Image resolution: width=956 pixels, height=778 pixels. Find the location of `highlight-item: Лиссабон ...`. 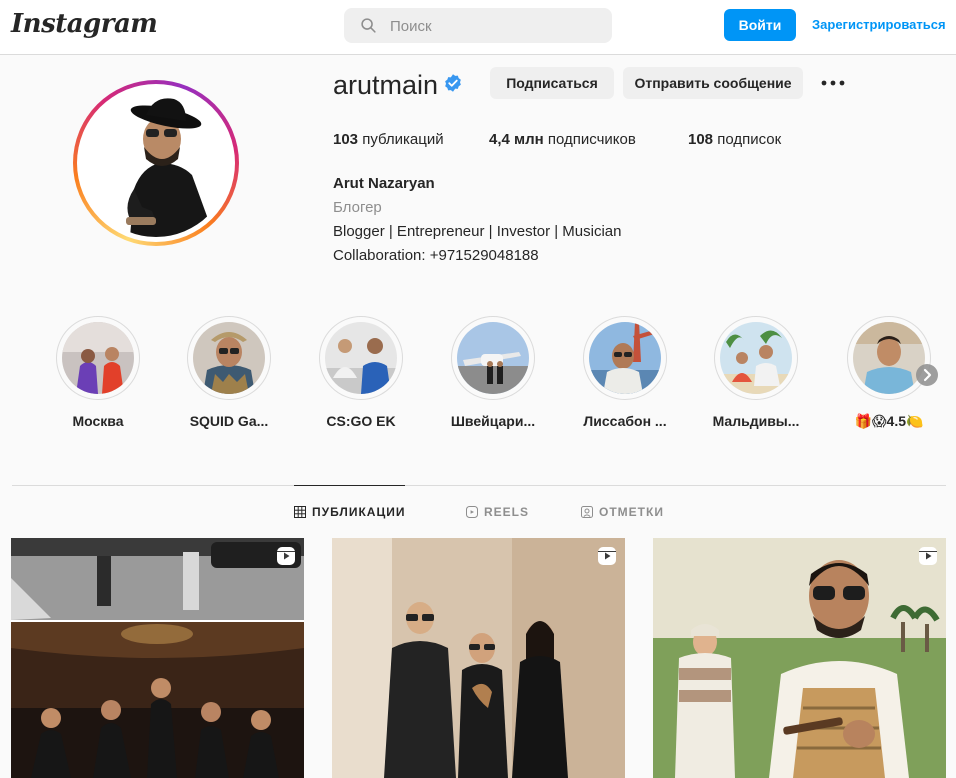

highlight-item: Лиссабон ... is located at coordinates (625, 372).